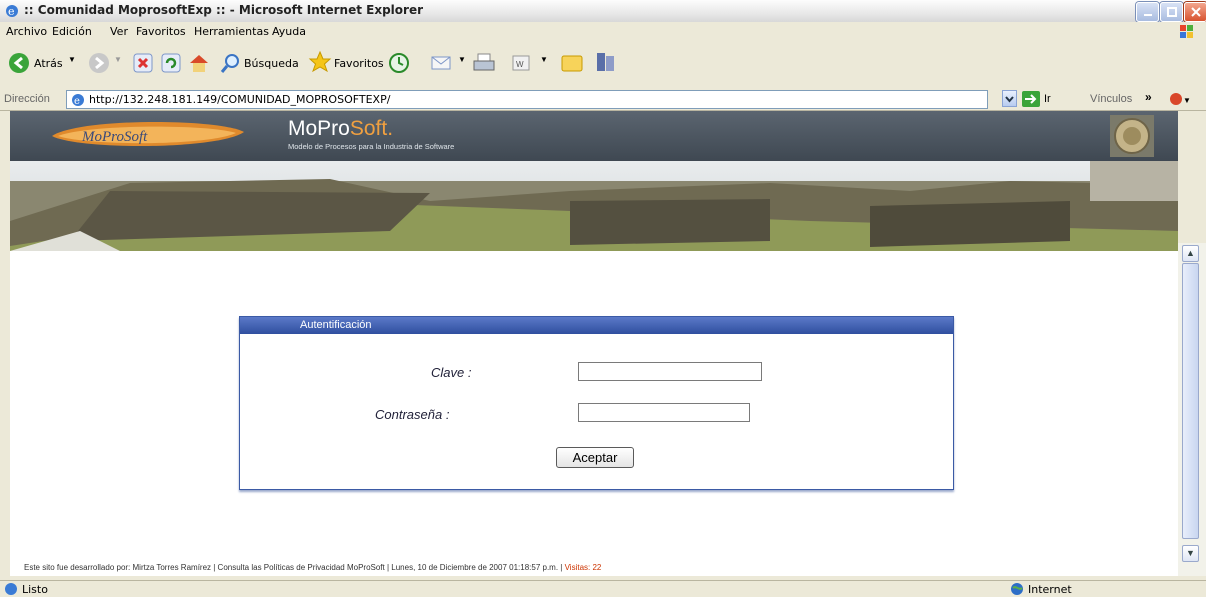  I want to click on toolbar: Atrás ▼ ▼ Búsqueda Favoritos ▼ W ▼, so click(603, 65).